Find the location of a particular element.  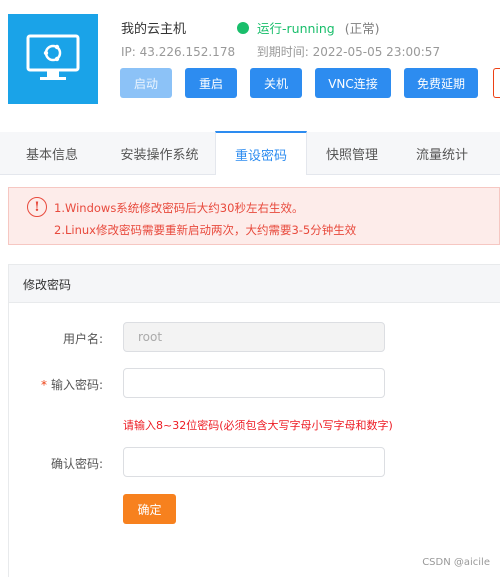

ip-value: 43.226.152.178 is located at coordinates (187, 52).